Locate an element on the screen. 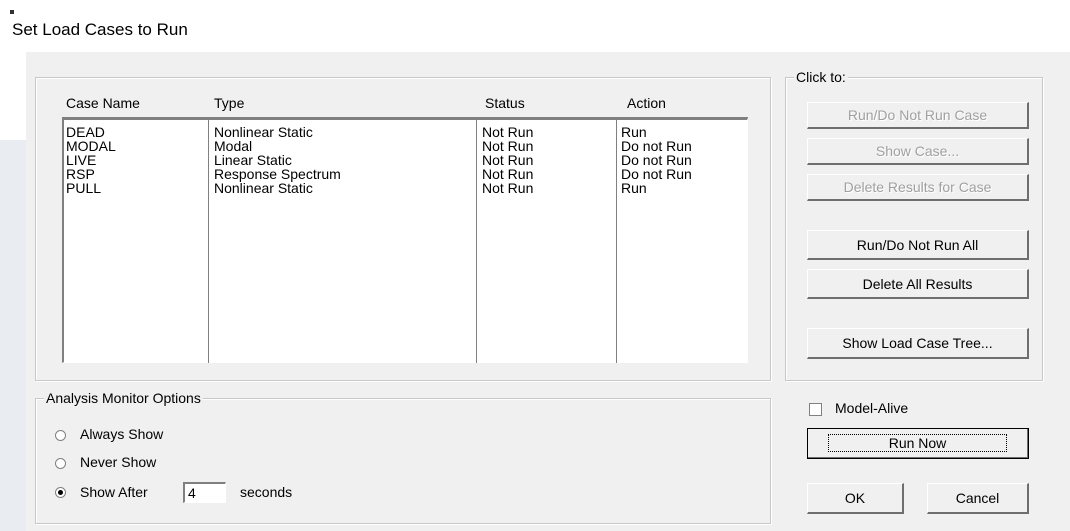 The width and height of the screenshot is (1070, 531). model-alive-label: Model-Alive is located at coordinates (871, 408).